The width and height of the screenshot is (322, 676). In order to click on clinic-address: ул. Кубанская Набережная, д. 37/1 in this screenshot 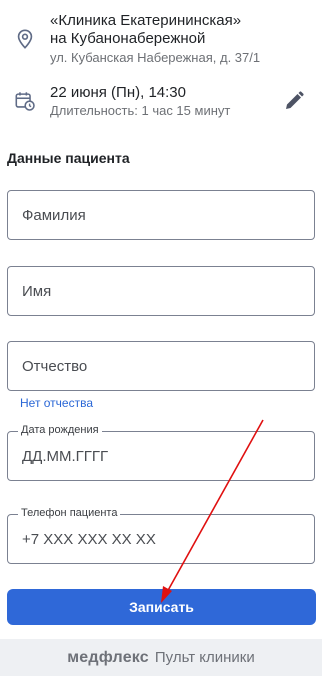, I will do `click(155, 57)`.